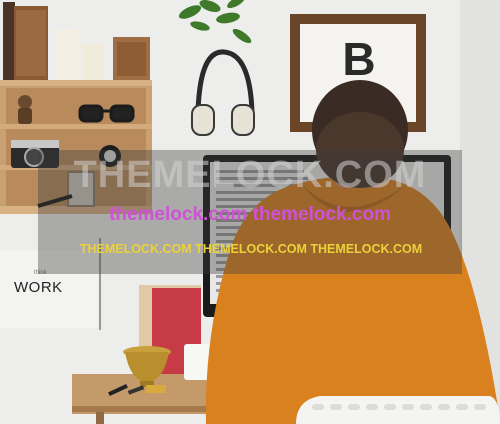 The height and width of the screenshot is (424, 500). Describe the element at coordinates (250, 214) in the screenshot. I see `watermark-pink: themelock.com themelock.com` at that location.